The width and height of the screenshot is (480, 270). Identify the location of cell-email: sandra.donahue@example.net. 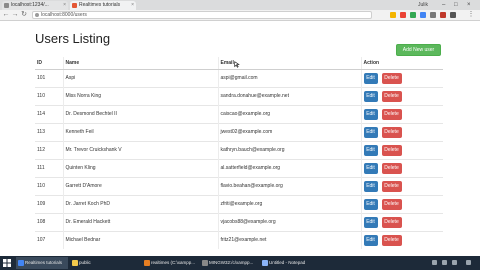
(289, 95).